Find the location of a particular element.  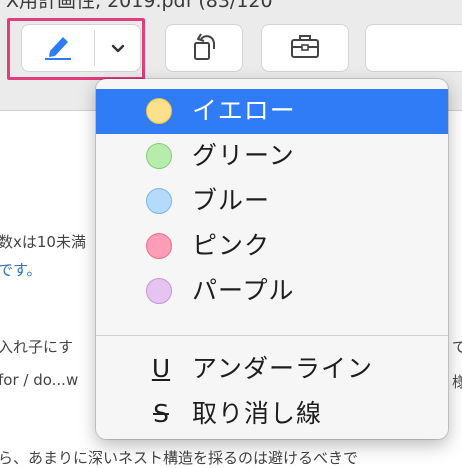

purple-swatch-icon is located at coordinates (159, 291).